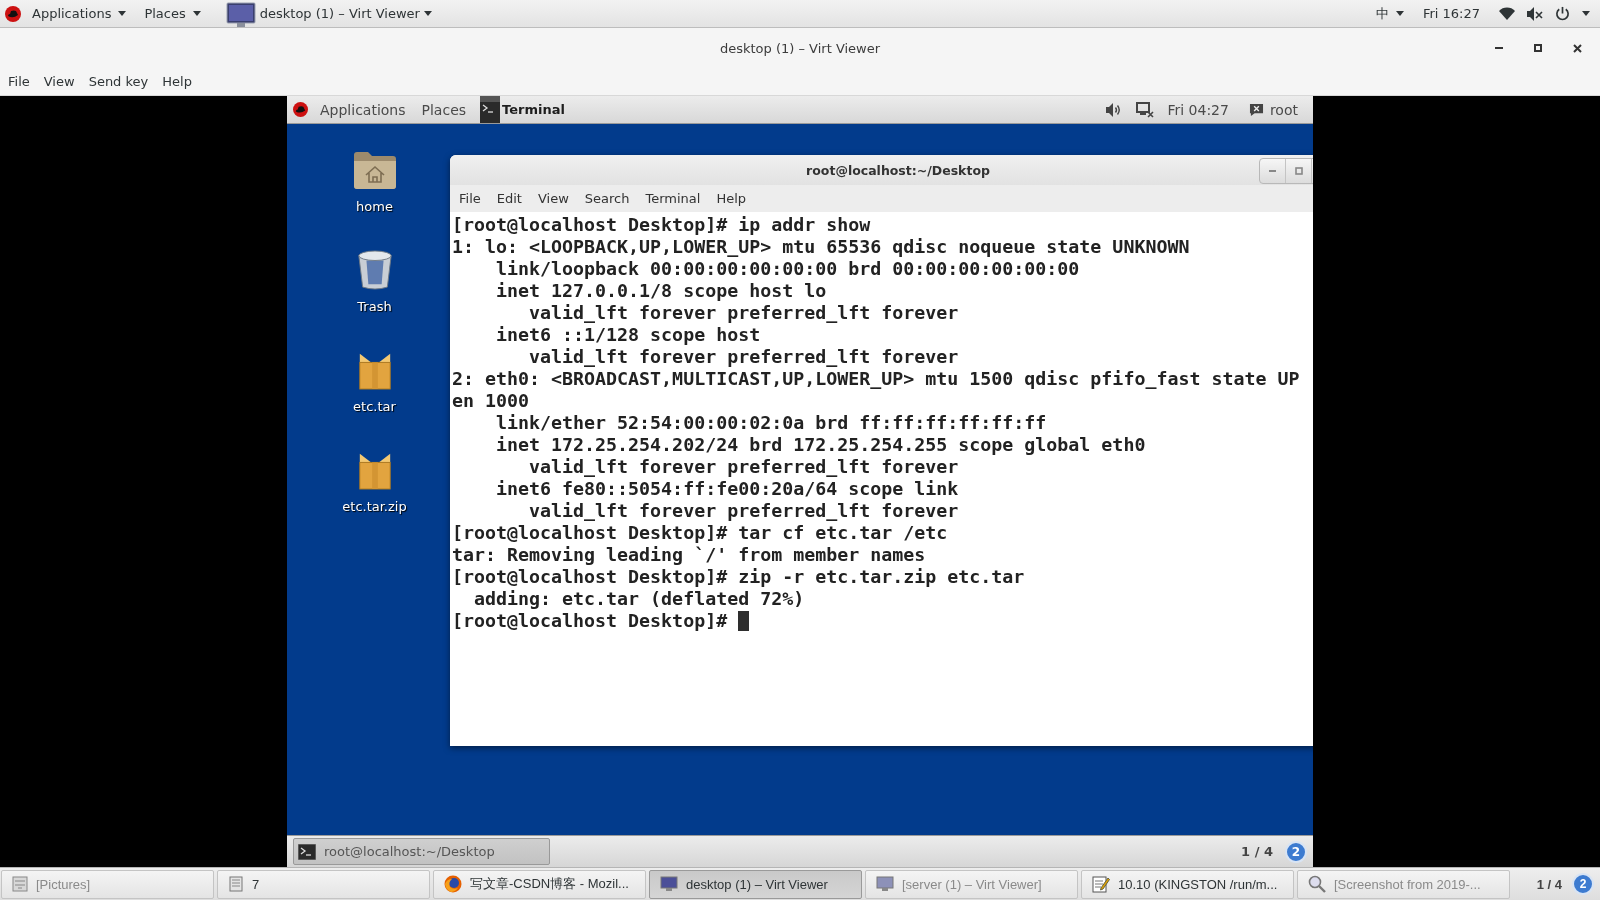 The height and width of the screenshot is (900, 1600). Describe the element at coordinates (374, 497) in the screenshot. I see `desktop-item: etc.tar.zip` at that location.